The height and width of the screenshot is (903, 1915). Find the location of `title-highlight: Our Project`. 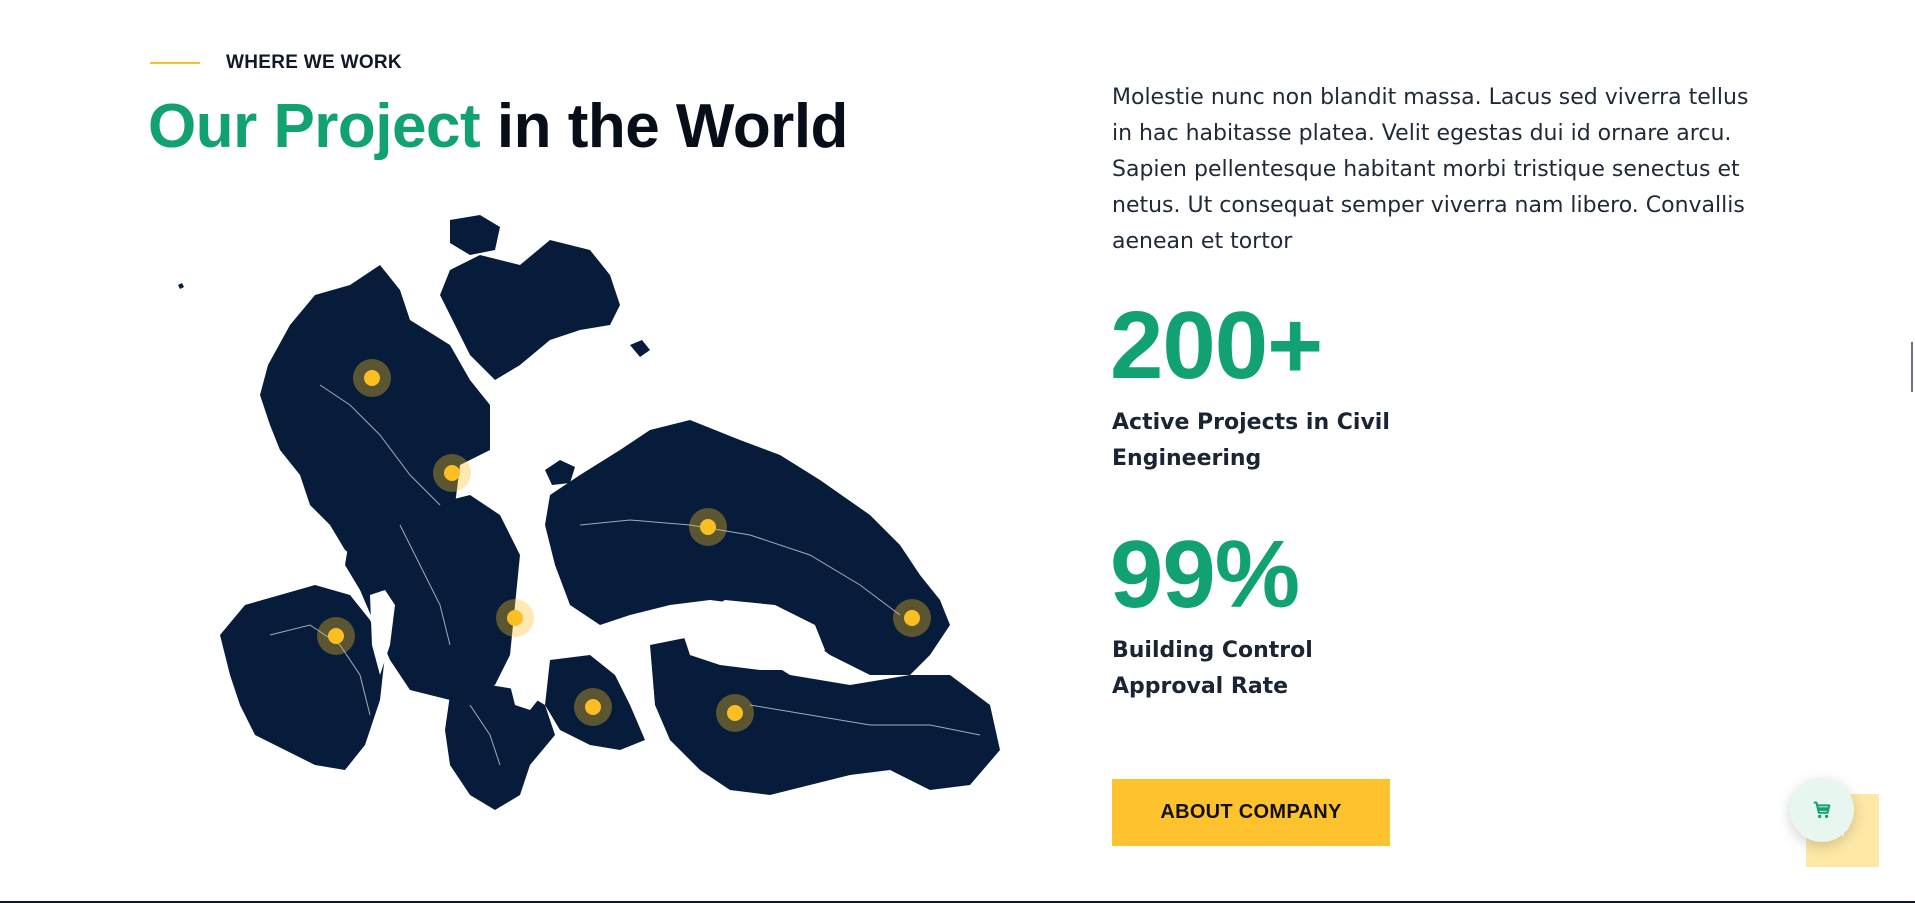

title-highlight: Our Project is located at coordinates (314, 126).